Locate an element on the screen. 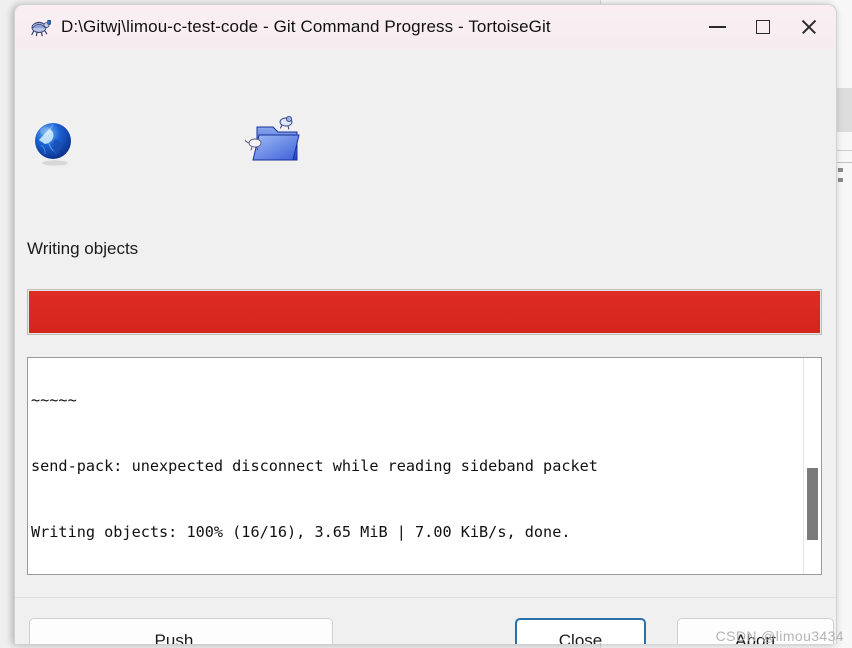 The width and height of the screenshot is (852, 648). log-clipped-line: ~~~~~ is located at coordinates (54, 400).